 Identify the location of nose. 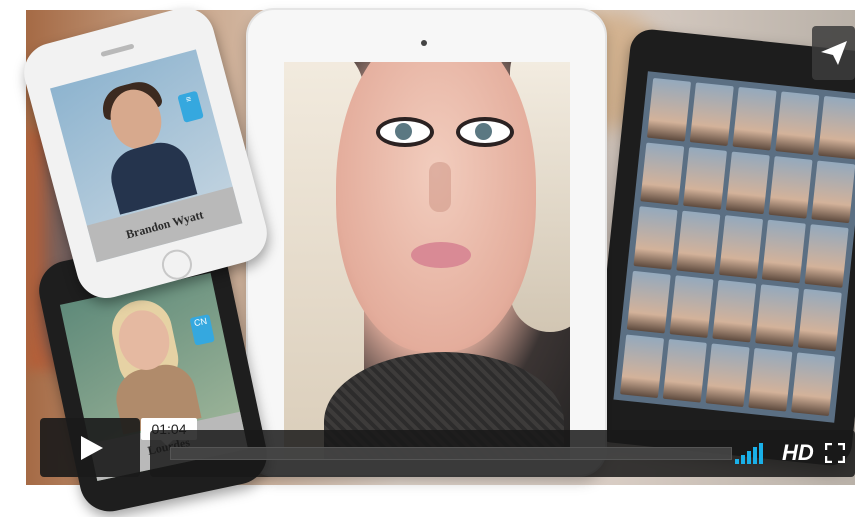
(440, 187).